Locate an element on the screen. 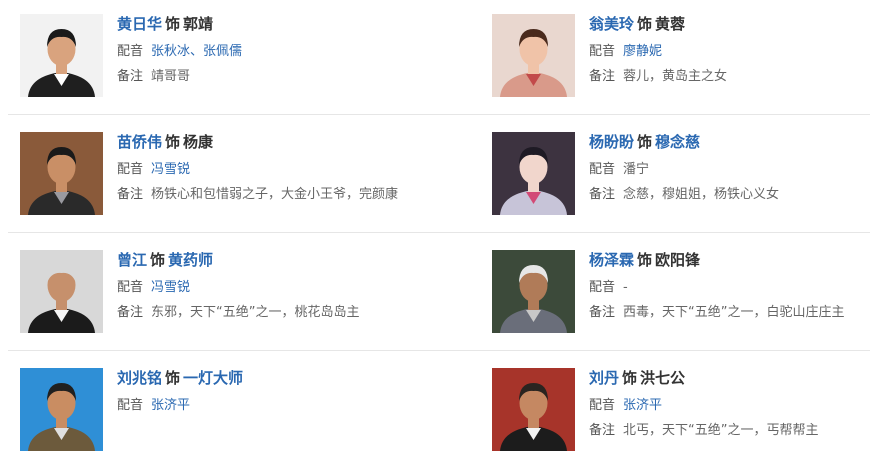  actor-name-link: 刘丹 is located at coordinates (604, 378).